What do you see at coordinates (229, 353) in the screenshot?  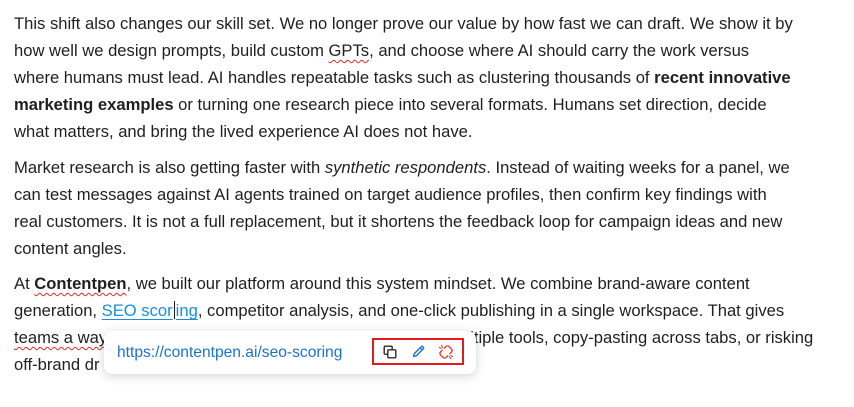 I see `link-url: https://contentpen.ai/seo-scoring` at bounding box center [229, 353].